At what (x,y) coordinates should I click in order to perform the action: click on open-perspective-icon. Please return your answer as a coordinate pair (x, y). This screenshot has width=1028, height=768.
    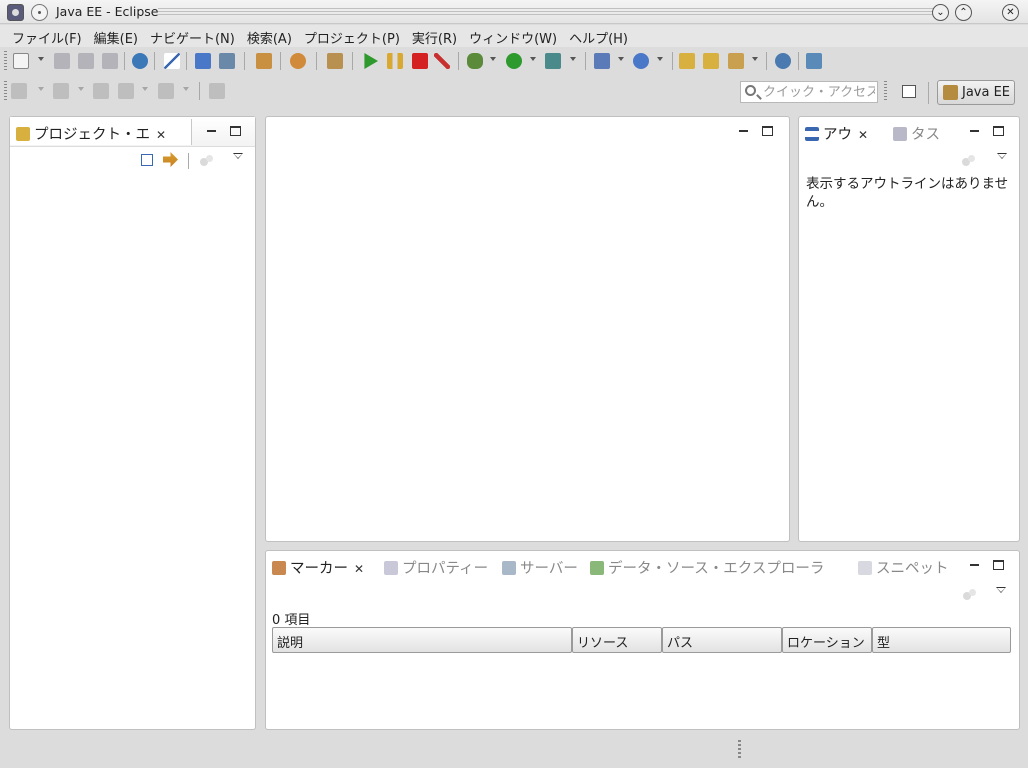
    Looking at the image, I should click on (909, 91).